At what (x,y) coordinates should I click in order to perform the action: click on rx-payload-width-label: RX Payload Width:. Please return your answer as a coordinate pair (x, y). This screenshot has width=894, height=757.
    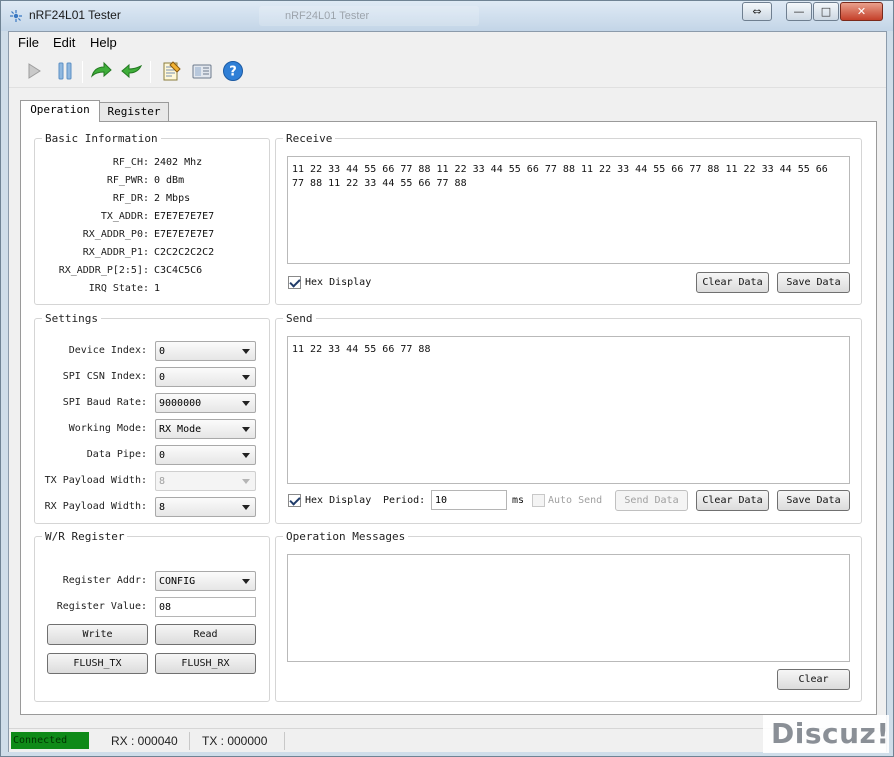
    Looking at the image, I should click on (95, 506).